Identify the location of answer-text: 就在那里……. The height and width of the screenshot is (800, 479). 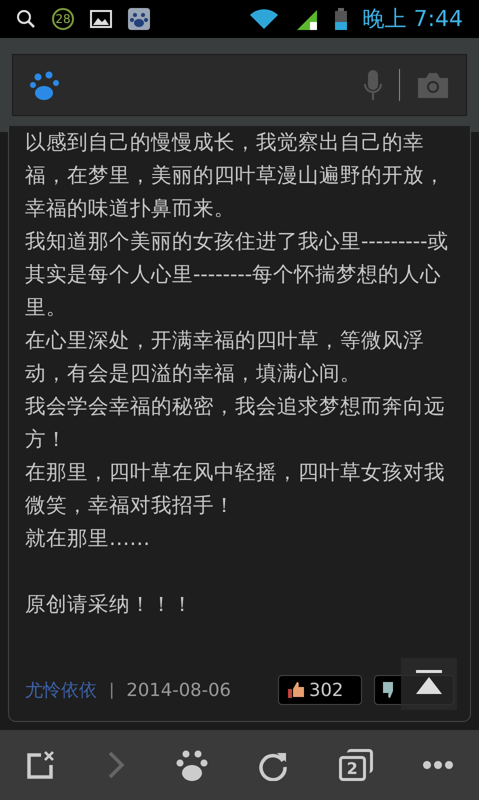
(88, 538).